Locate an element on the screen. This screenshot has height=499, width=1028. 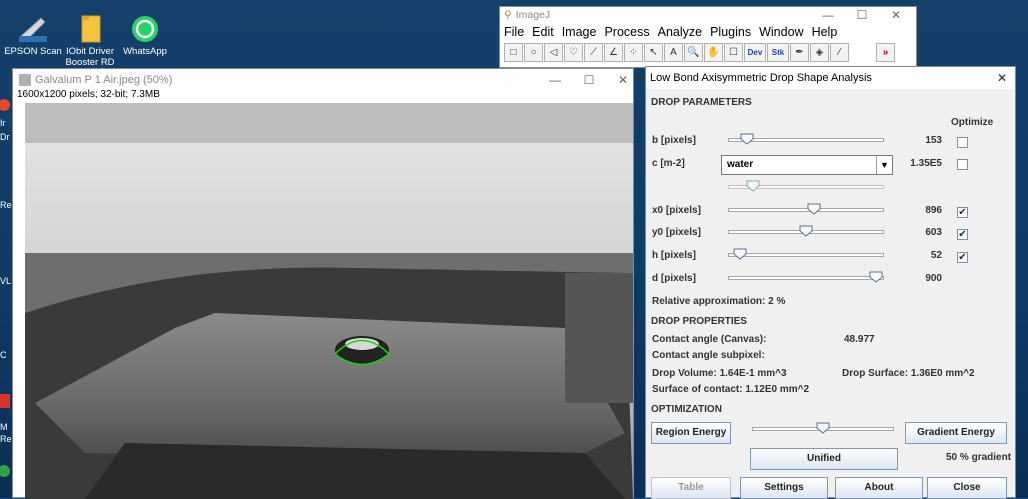
desktop-icon-iobit: IObit Driver Booster RD is located at coordinates (90, 41).